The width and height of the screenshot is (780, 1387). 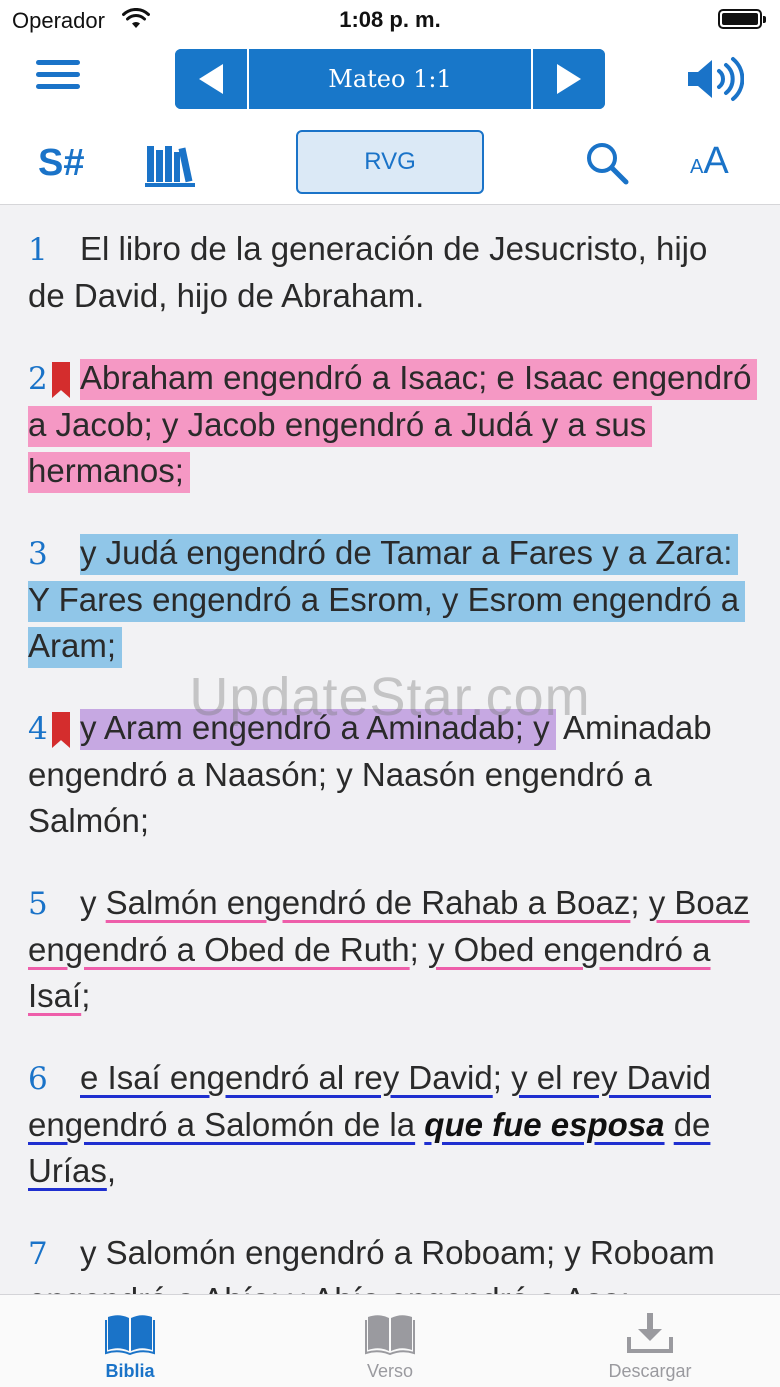 What do you see at coordinates (714, 79) in the screenshot?
I see `speaker-icon` at bounding box center [714, 79].